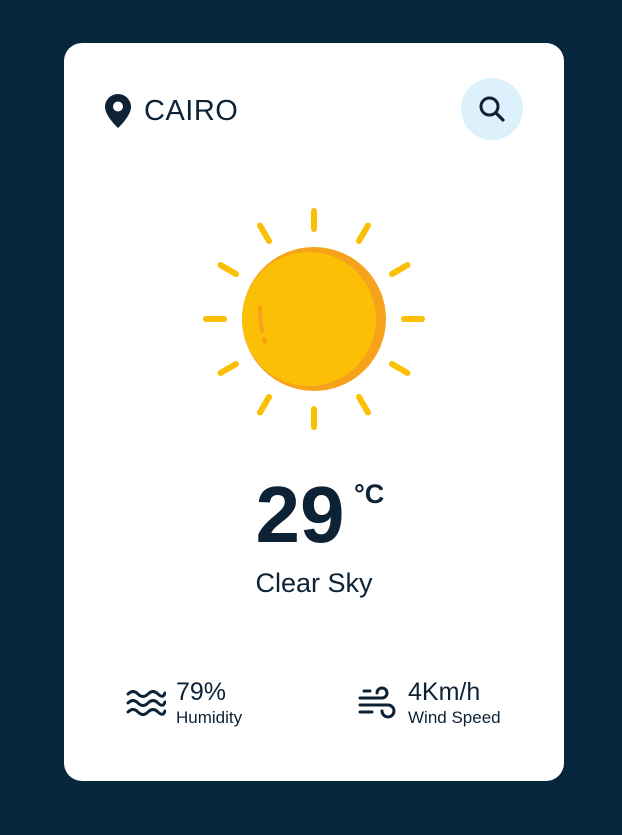 This screenshot has width=622, height=835. I want to click on map-pin-icon, so click(118, 111).